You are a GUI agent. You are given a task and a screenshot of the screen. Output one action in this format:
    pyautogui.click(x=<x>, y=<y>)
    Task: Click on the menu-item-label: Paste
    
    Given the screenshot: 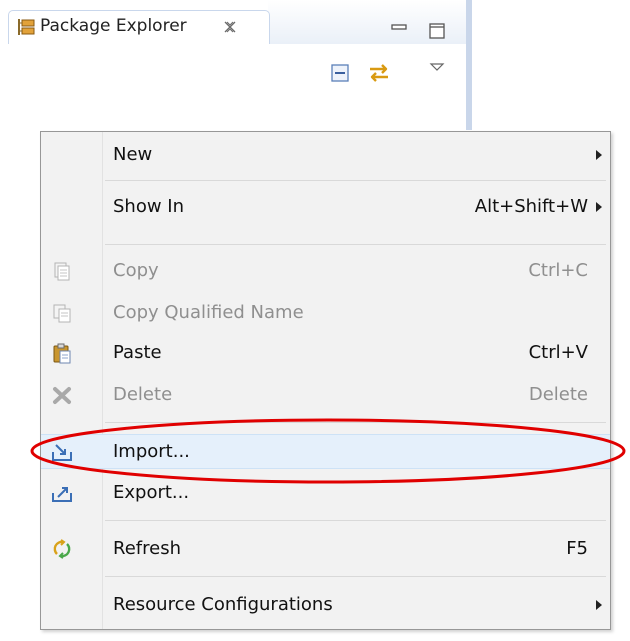 What is the action you would take?
    pyautogui.click(x=137, y=352)
    